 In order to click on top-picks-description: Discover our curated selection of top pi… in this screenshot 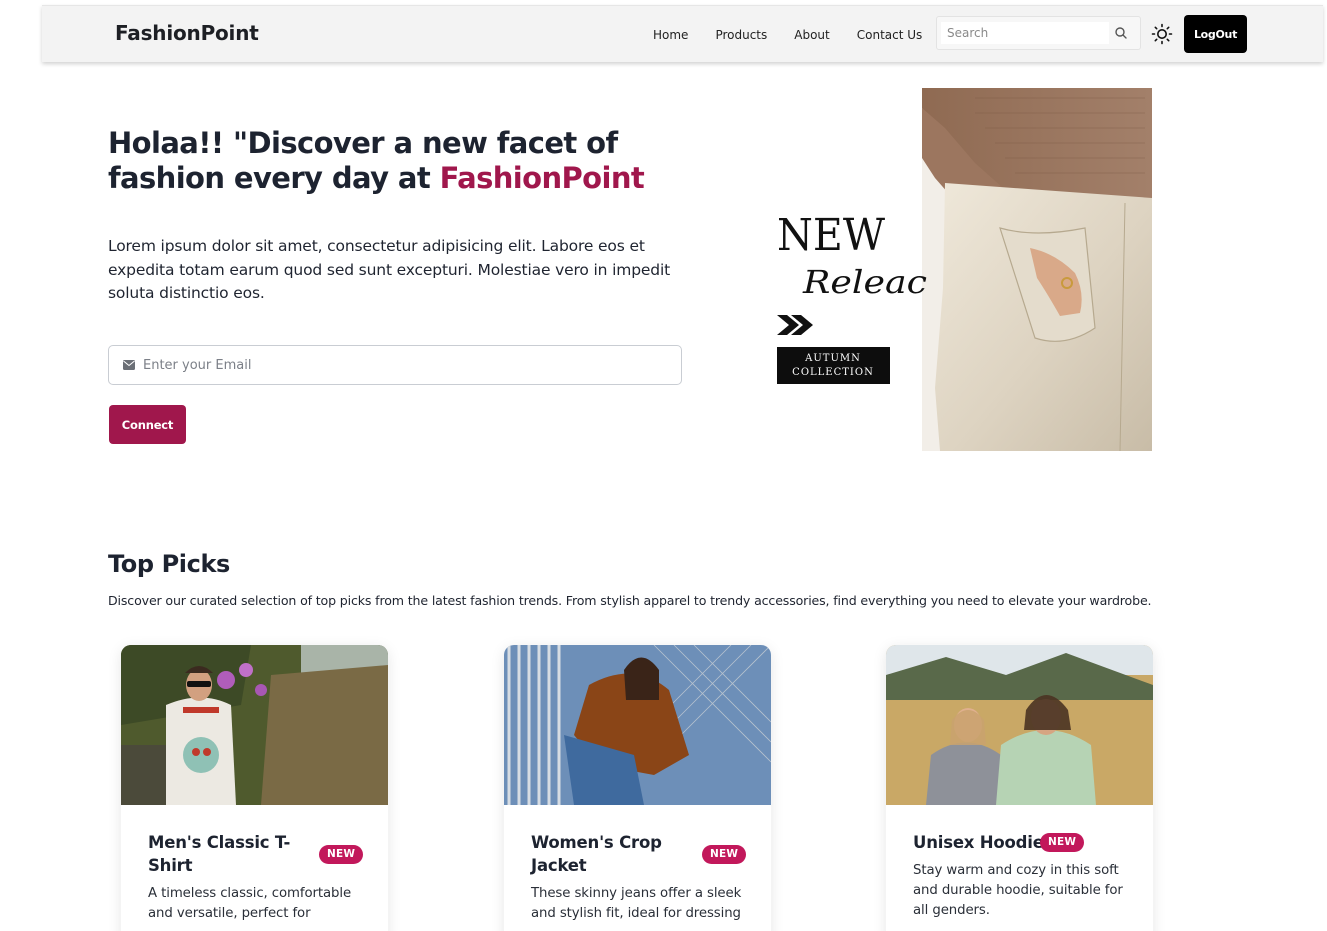, I will do `click(630, 600)`.